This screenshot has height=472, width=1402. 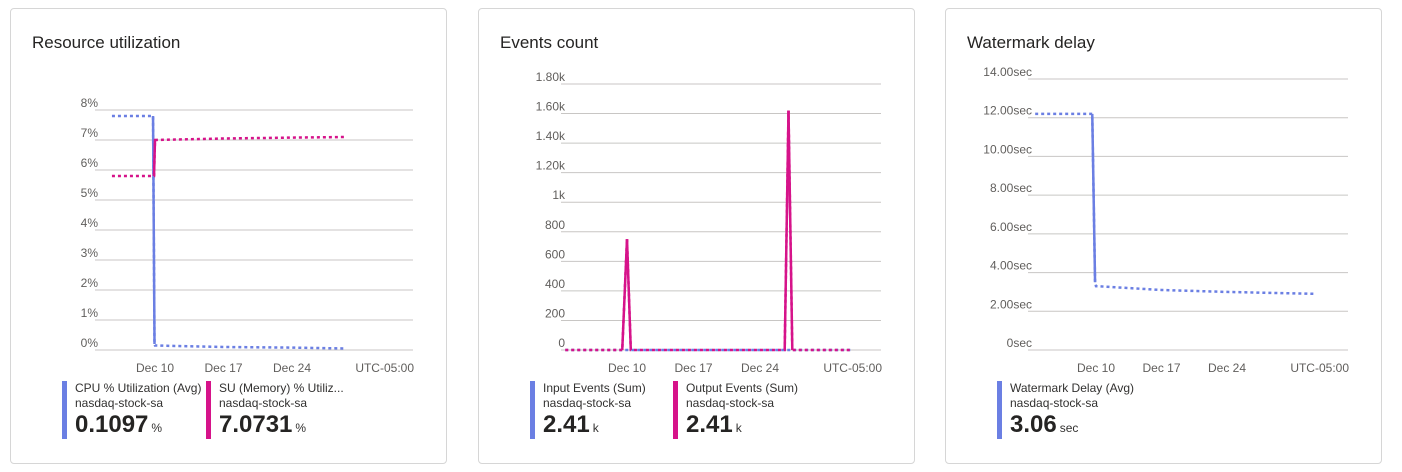 What do you see at coordinates (119, 424) in the screenshot?
I see `legend-value: 0.1097%` at bounding box center [119, 424].